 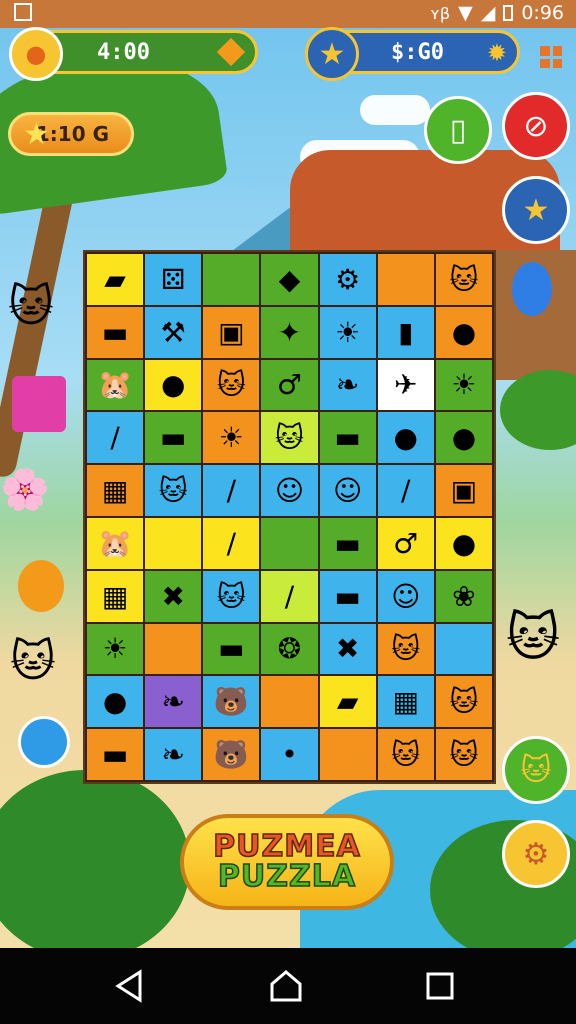 I want to click on pineapple-decoration, so click(x=41, y=586).